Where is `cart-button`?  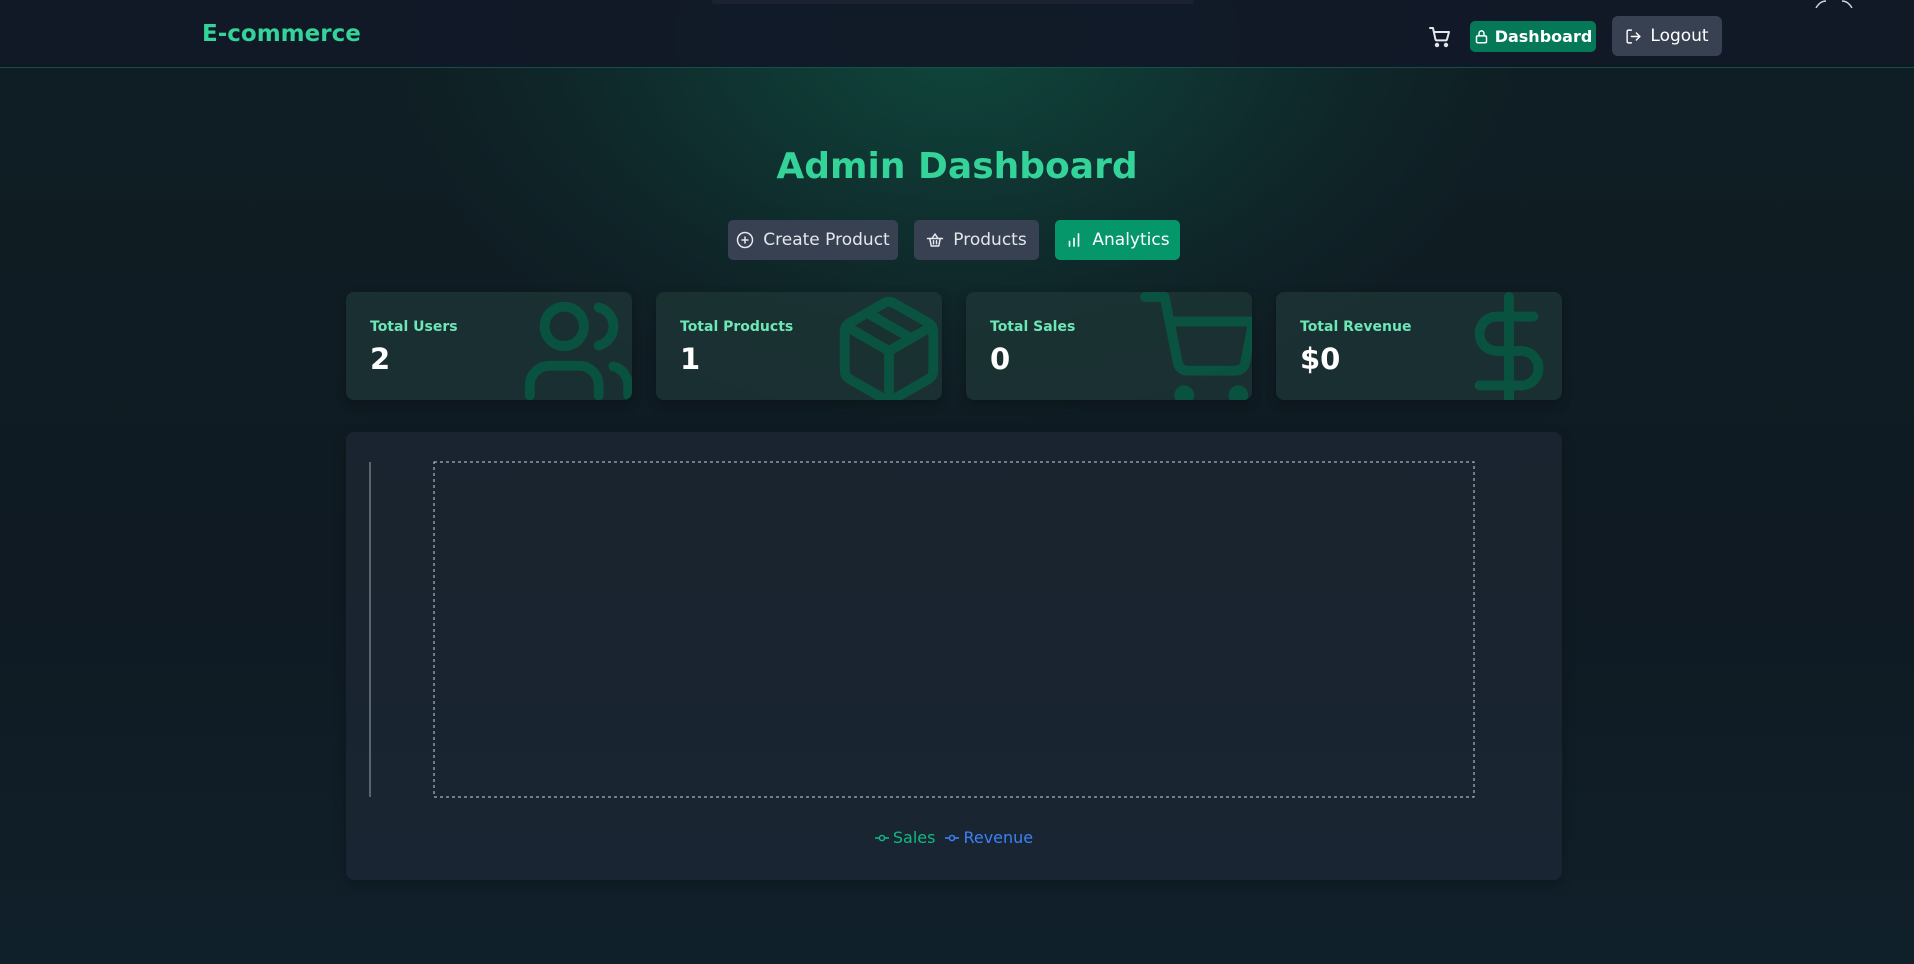 cart-button is located at coordinates (1440, 37).